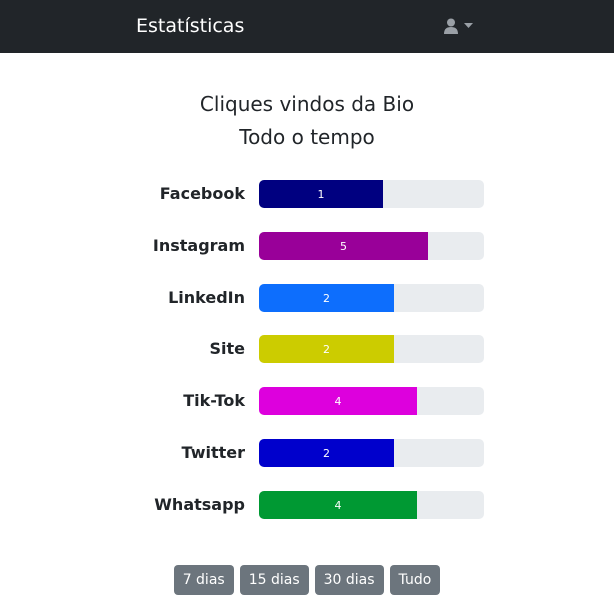  What do you see at coordinates (274, 580) in the screenshot?
I see `period-15-days-button: 15 dias` at bounding box center [274, 580].